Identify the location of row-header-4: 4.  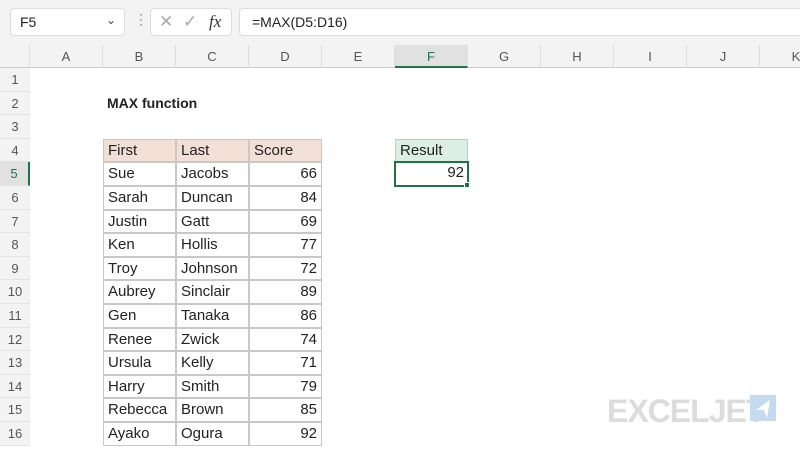
(15, 150).